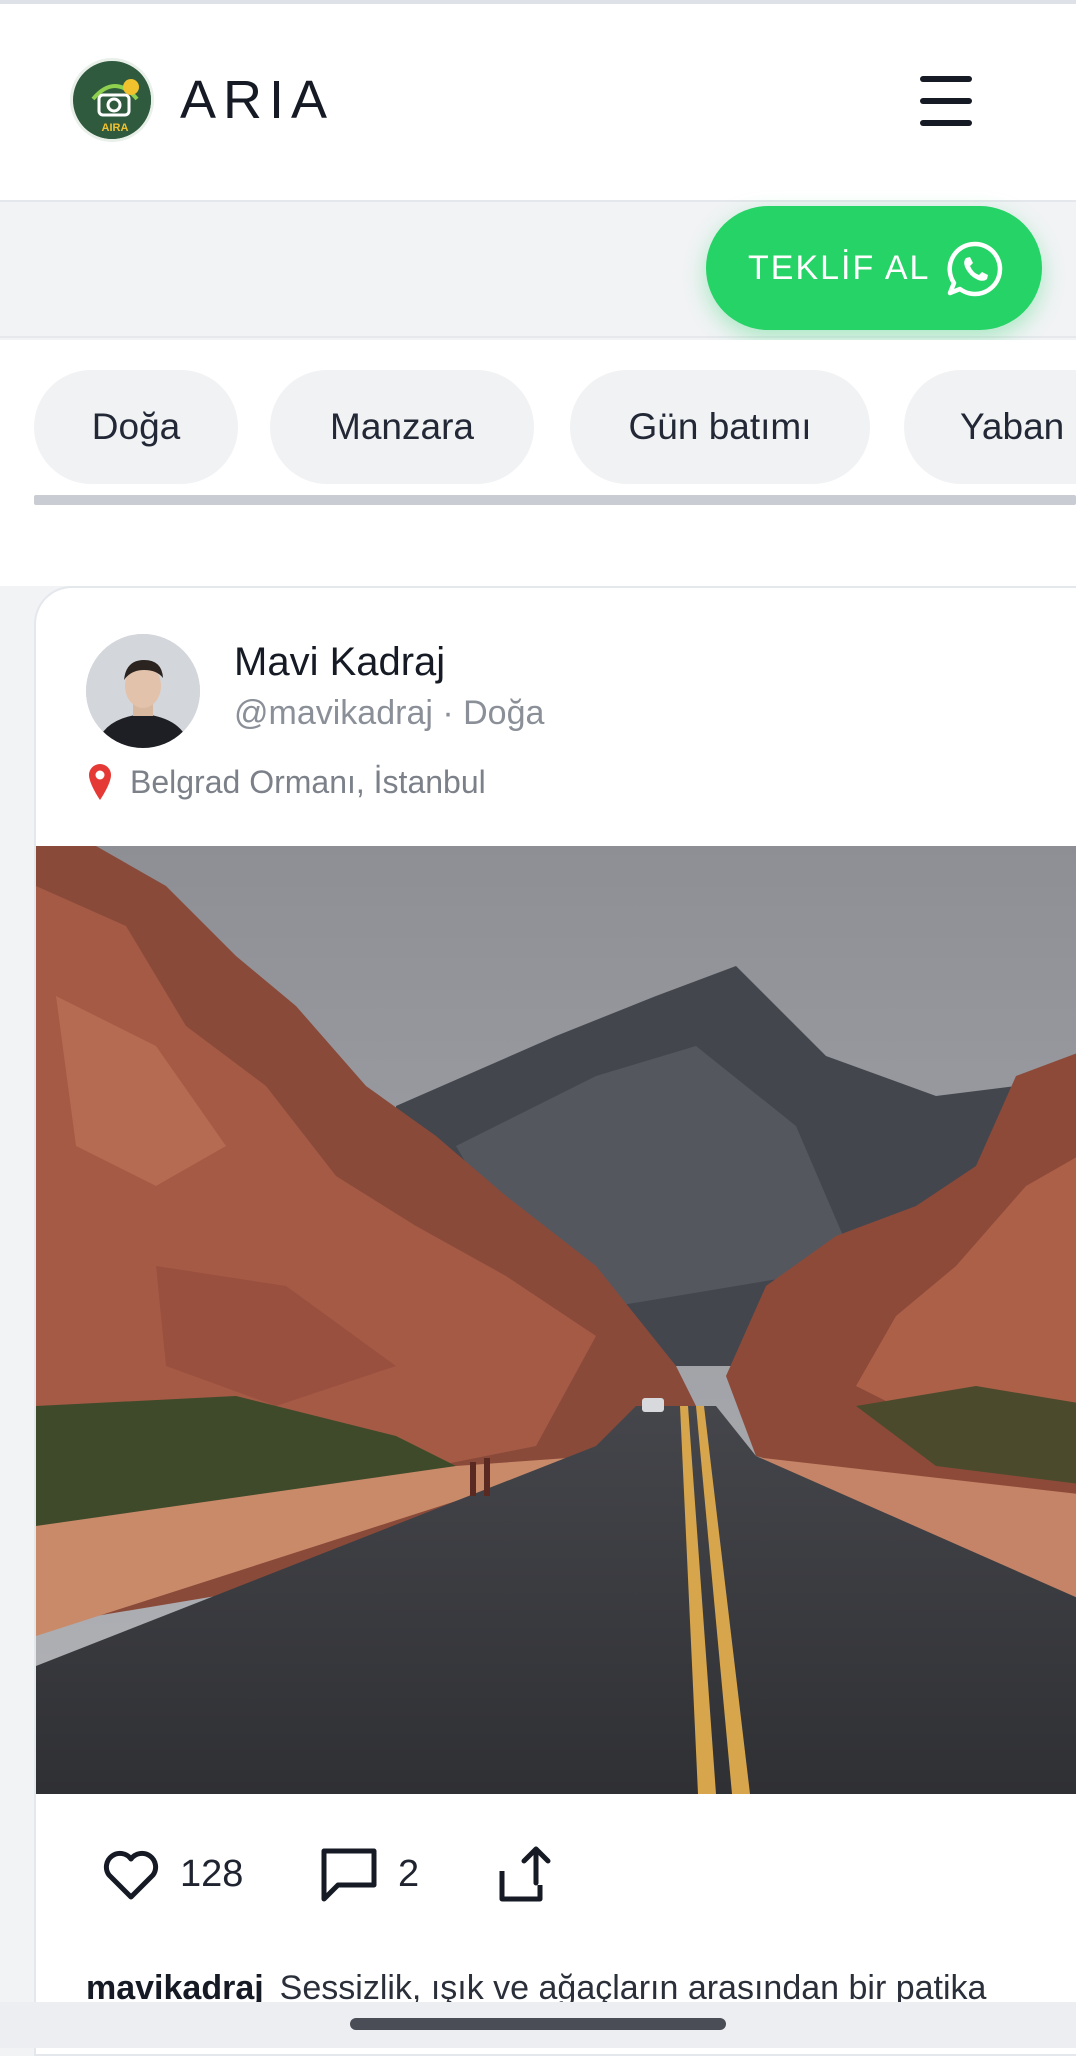 This screenshot has height=2056, width=1076. I want to click on brand-name: ARIA, so click(257, 100).